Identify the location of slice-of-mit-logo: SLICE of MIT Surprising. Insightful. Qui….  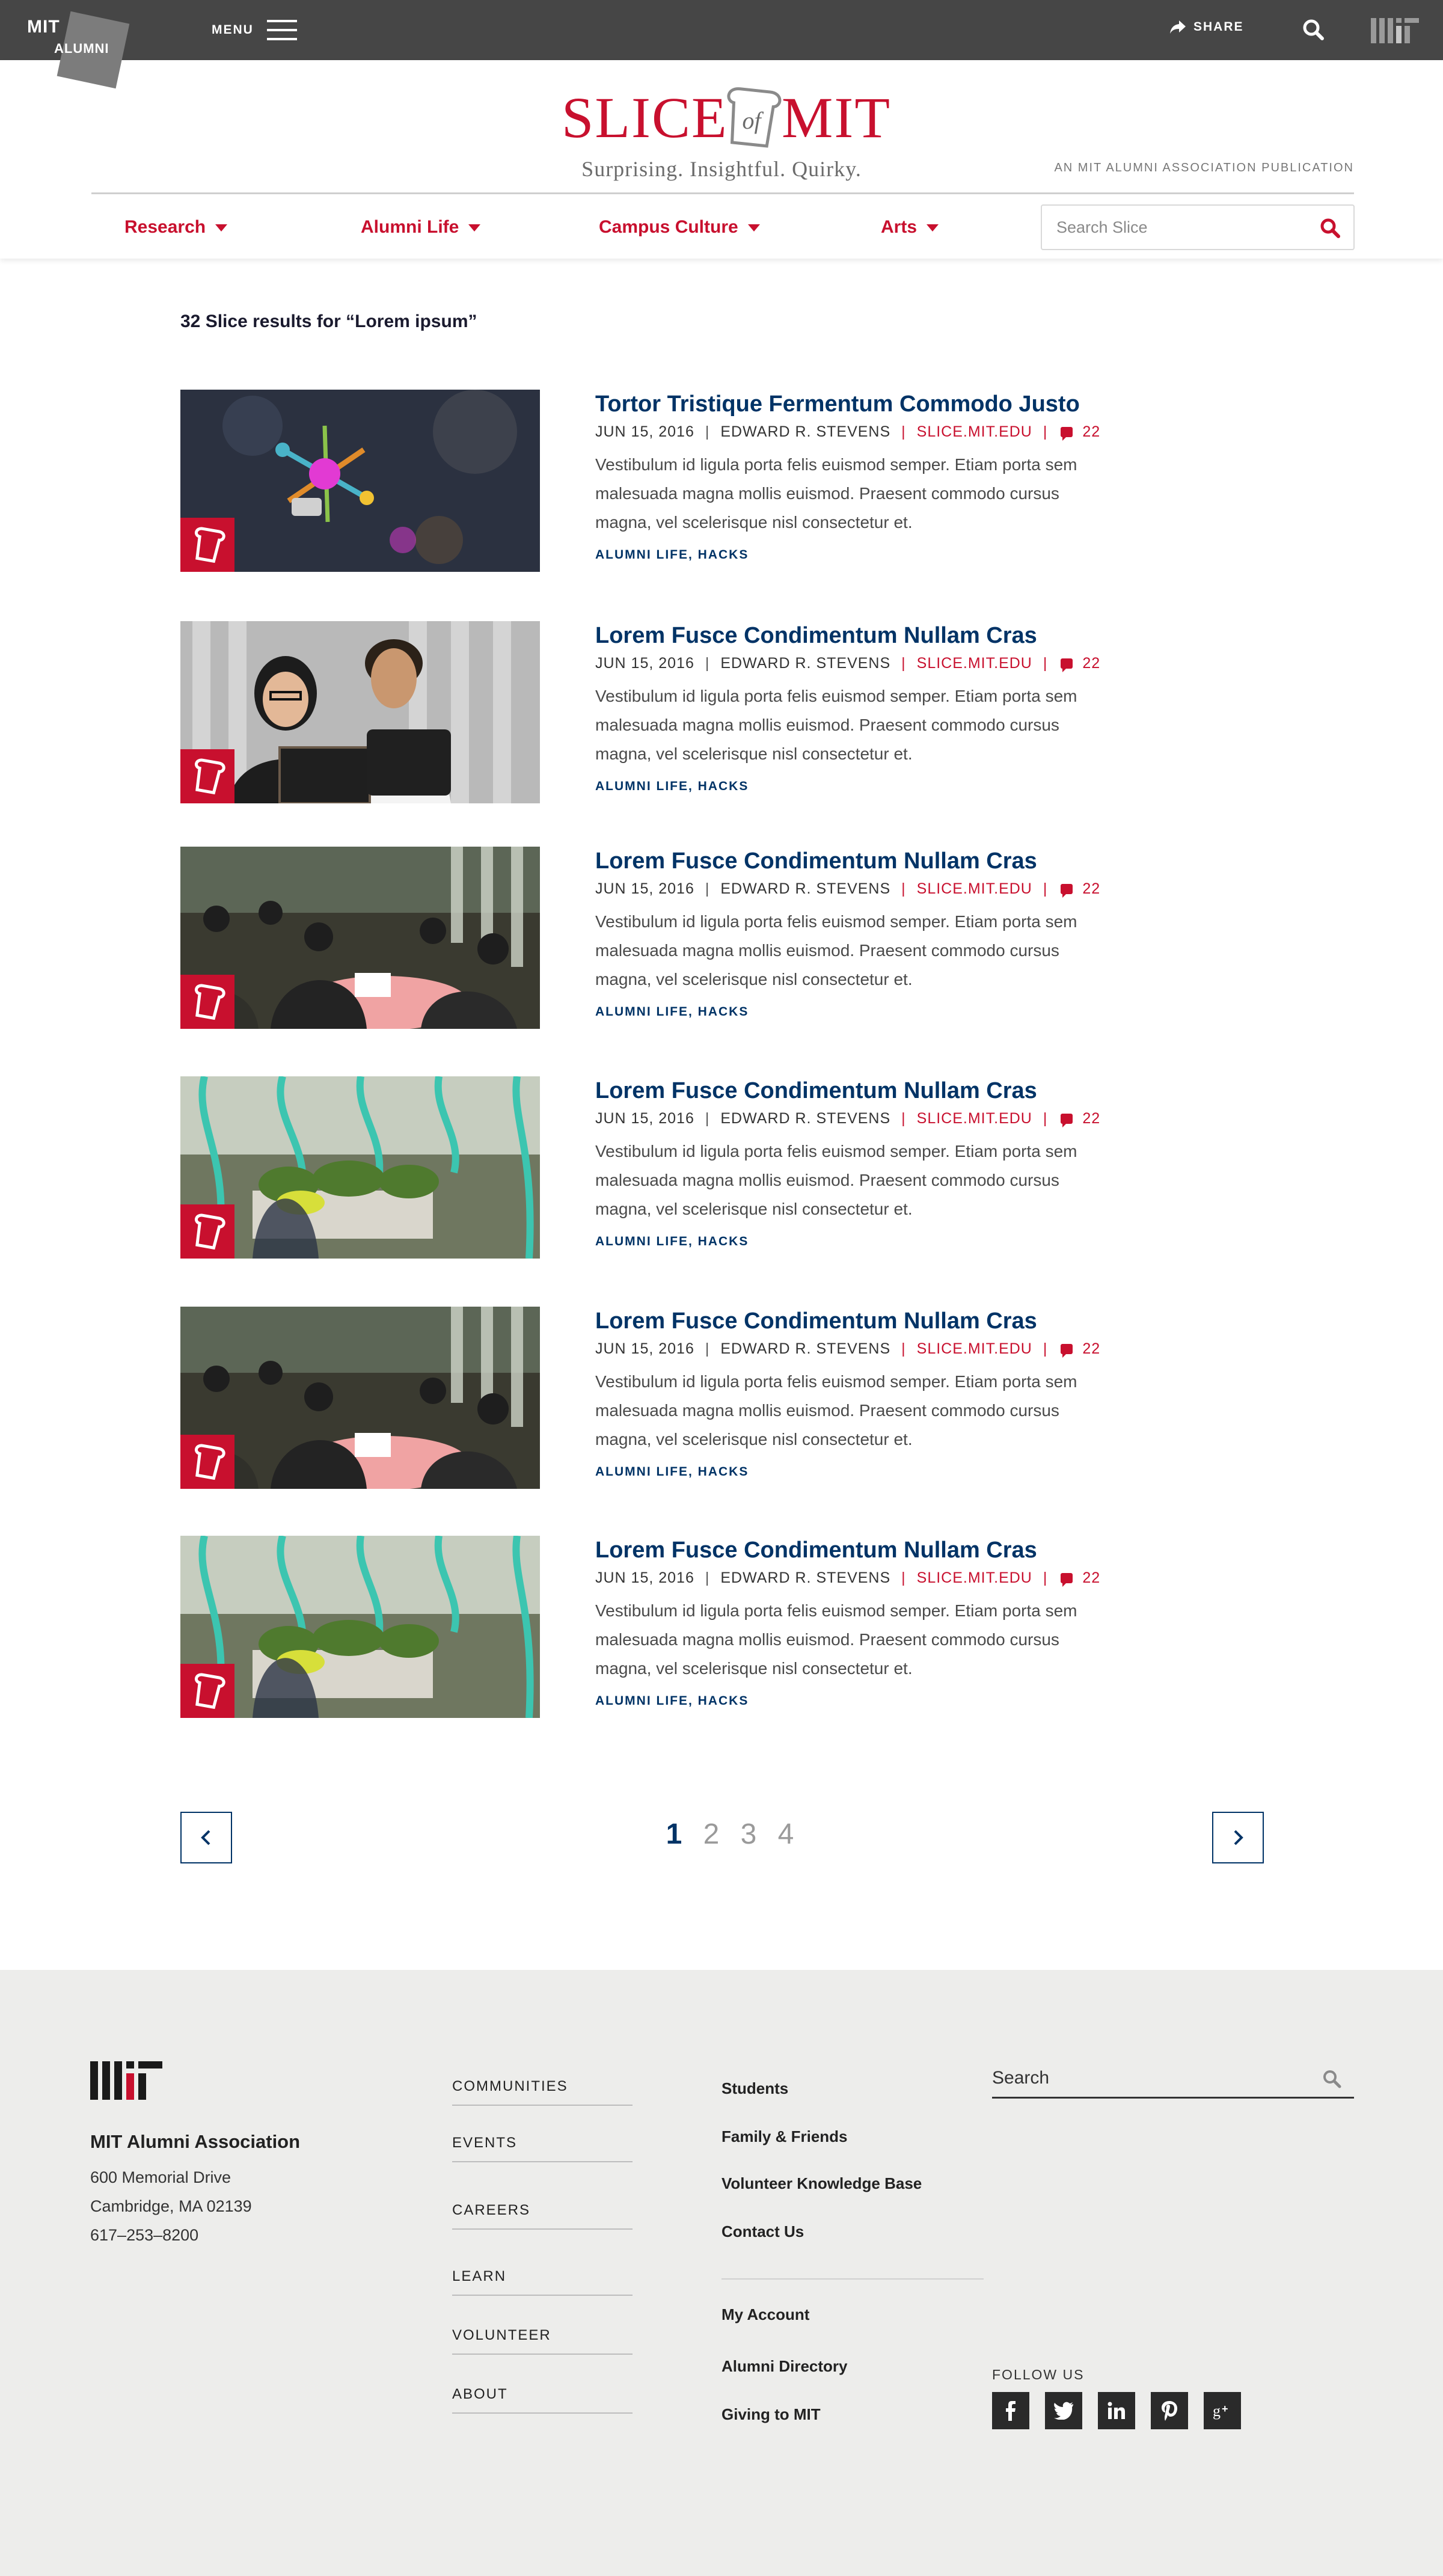
(724, 135).